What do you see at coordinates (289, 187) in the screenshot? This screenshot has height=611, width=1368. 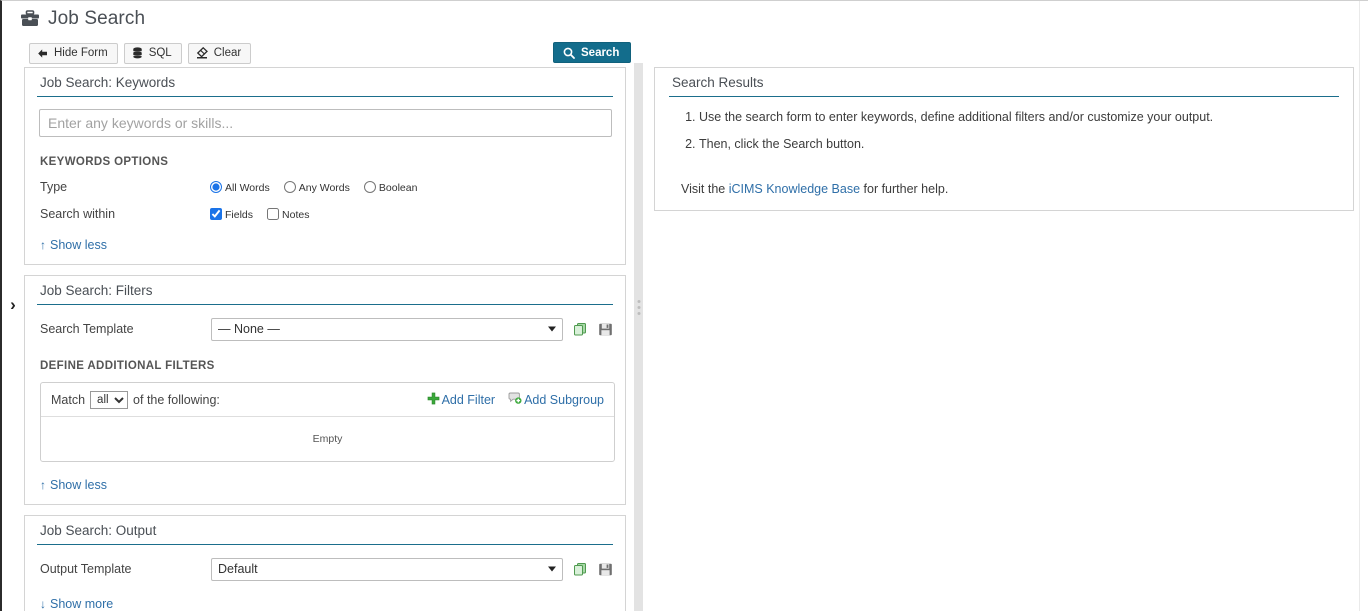 I see `type-radio-any-words` at bounding box center [289, 187].